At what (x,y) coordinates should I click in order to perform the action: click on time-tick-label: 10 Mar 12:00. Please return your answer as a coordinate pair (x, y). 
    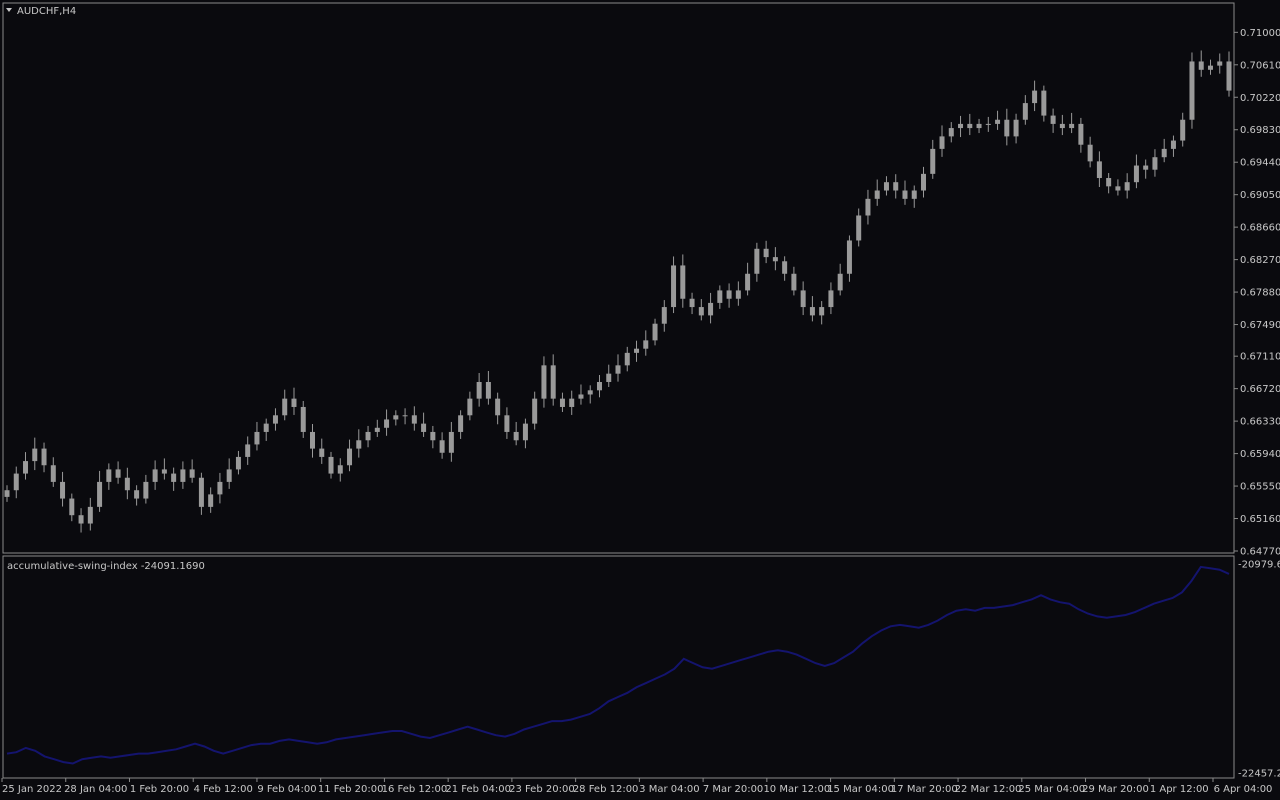
    Looking at the image, I should click on (796, 789).